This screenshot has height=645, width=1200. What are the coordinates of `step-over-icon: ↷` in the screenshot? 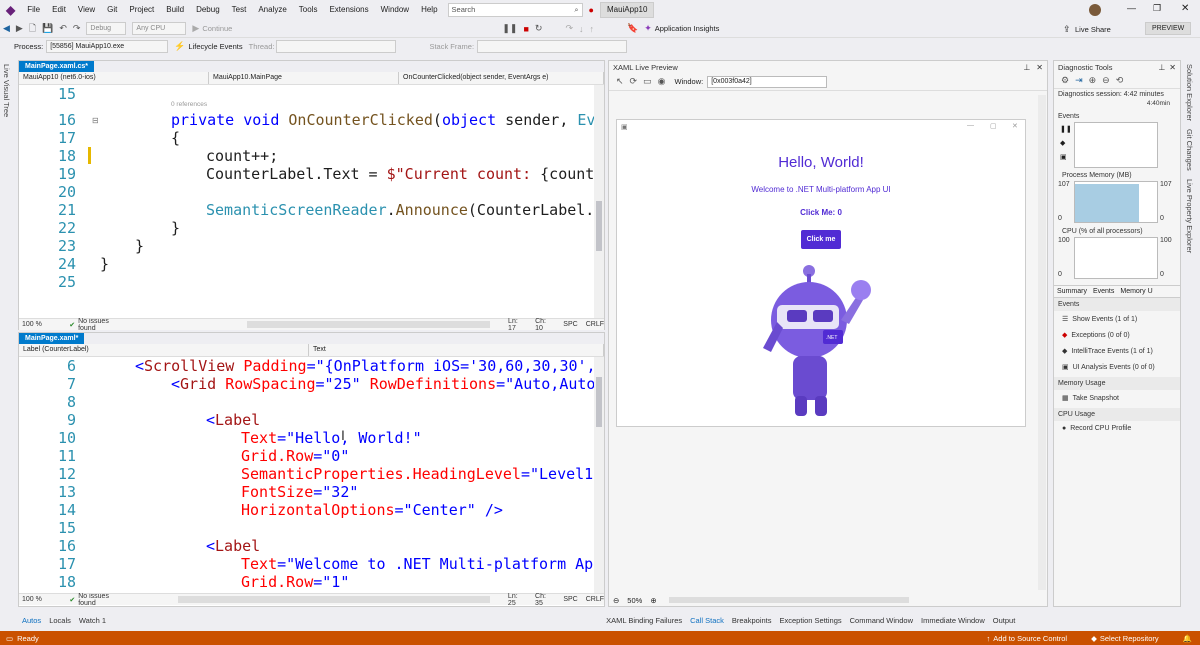 It's located at (569, 28).